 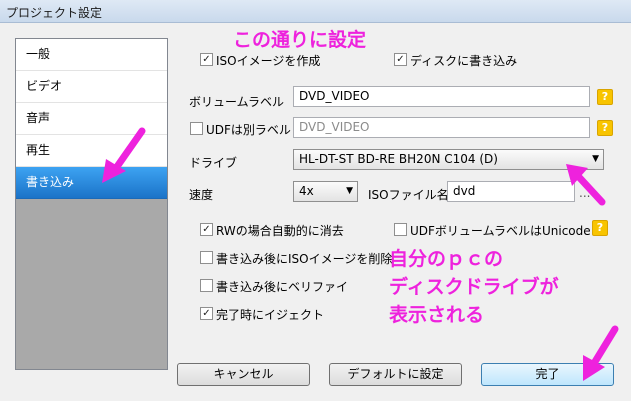 What do you see at coordinates (325, 191) in the screenshot?
I see `speed-select: 4x ▼` at bounding box center [325, 191].